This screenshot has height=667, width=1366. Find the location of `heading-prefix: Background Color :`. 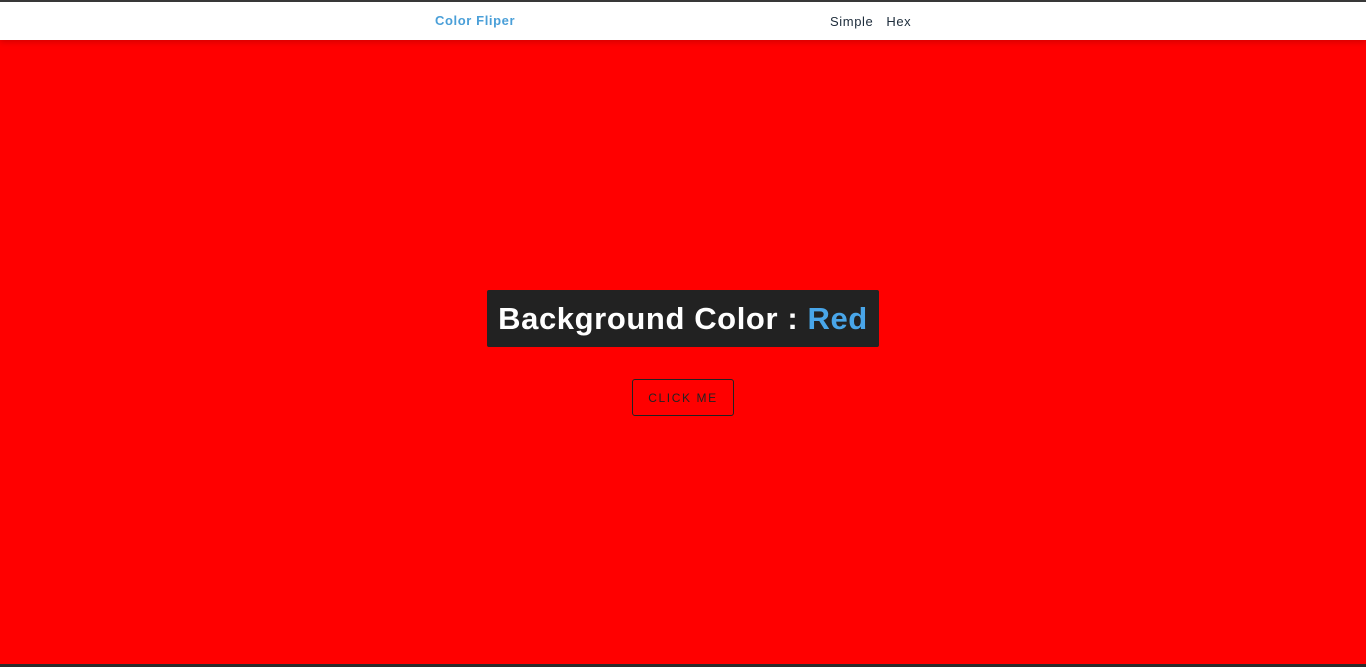

heading-prefix: Background Color : is located at coordinates (653, 318).